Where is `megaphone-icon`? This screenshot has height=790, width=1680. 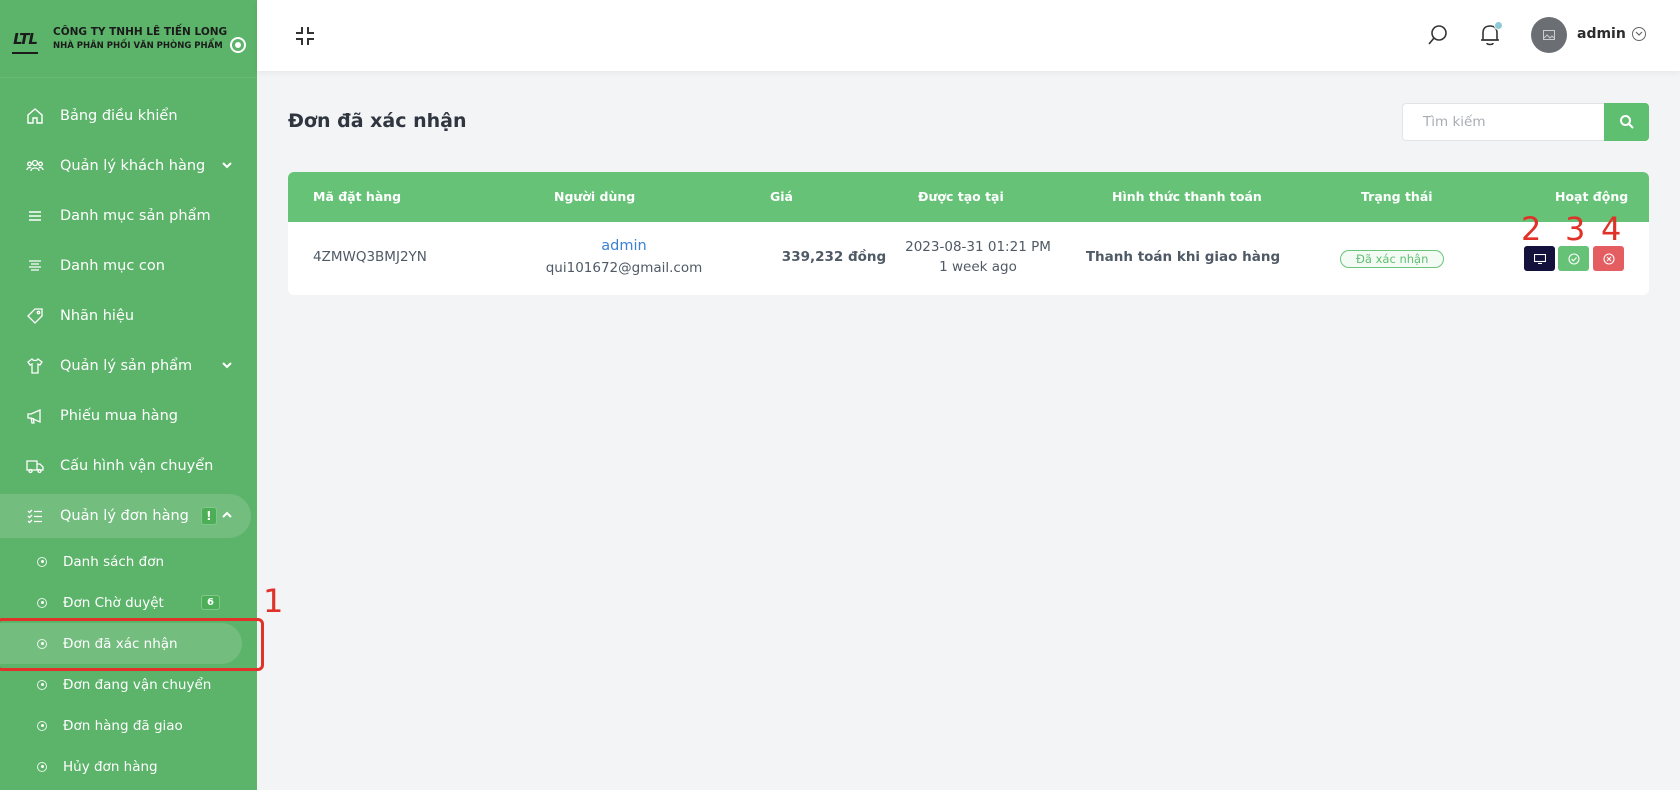 megaphone-icon is located at coordinates (35, 416).